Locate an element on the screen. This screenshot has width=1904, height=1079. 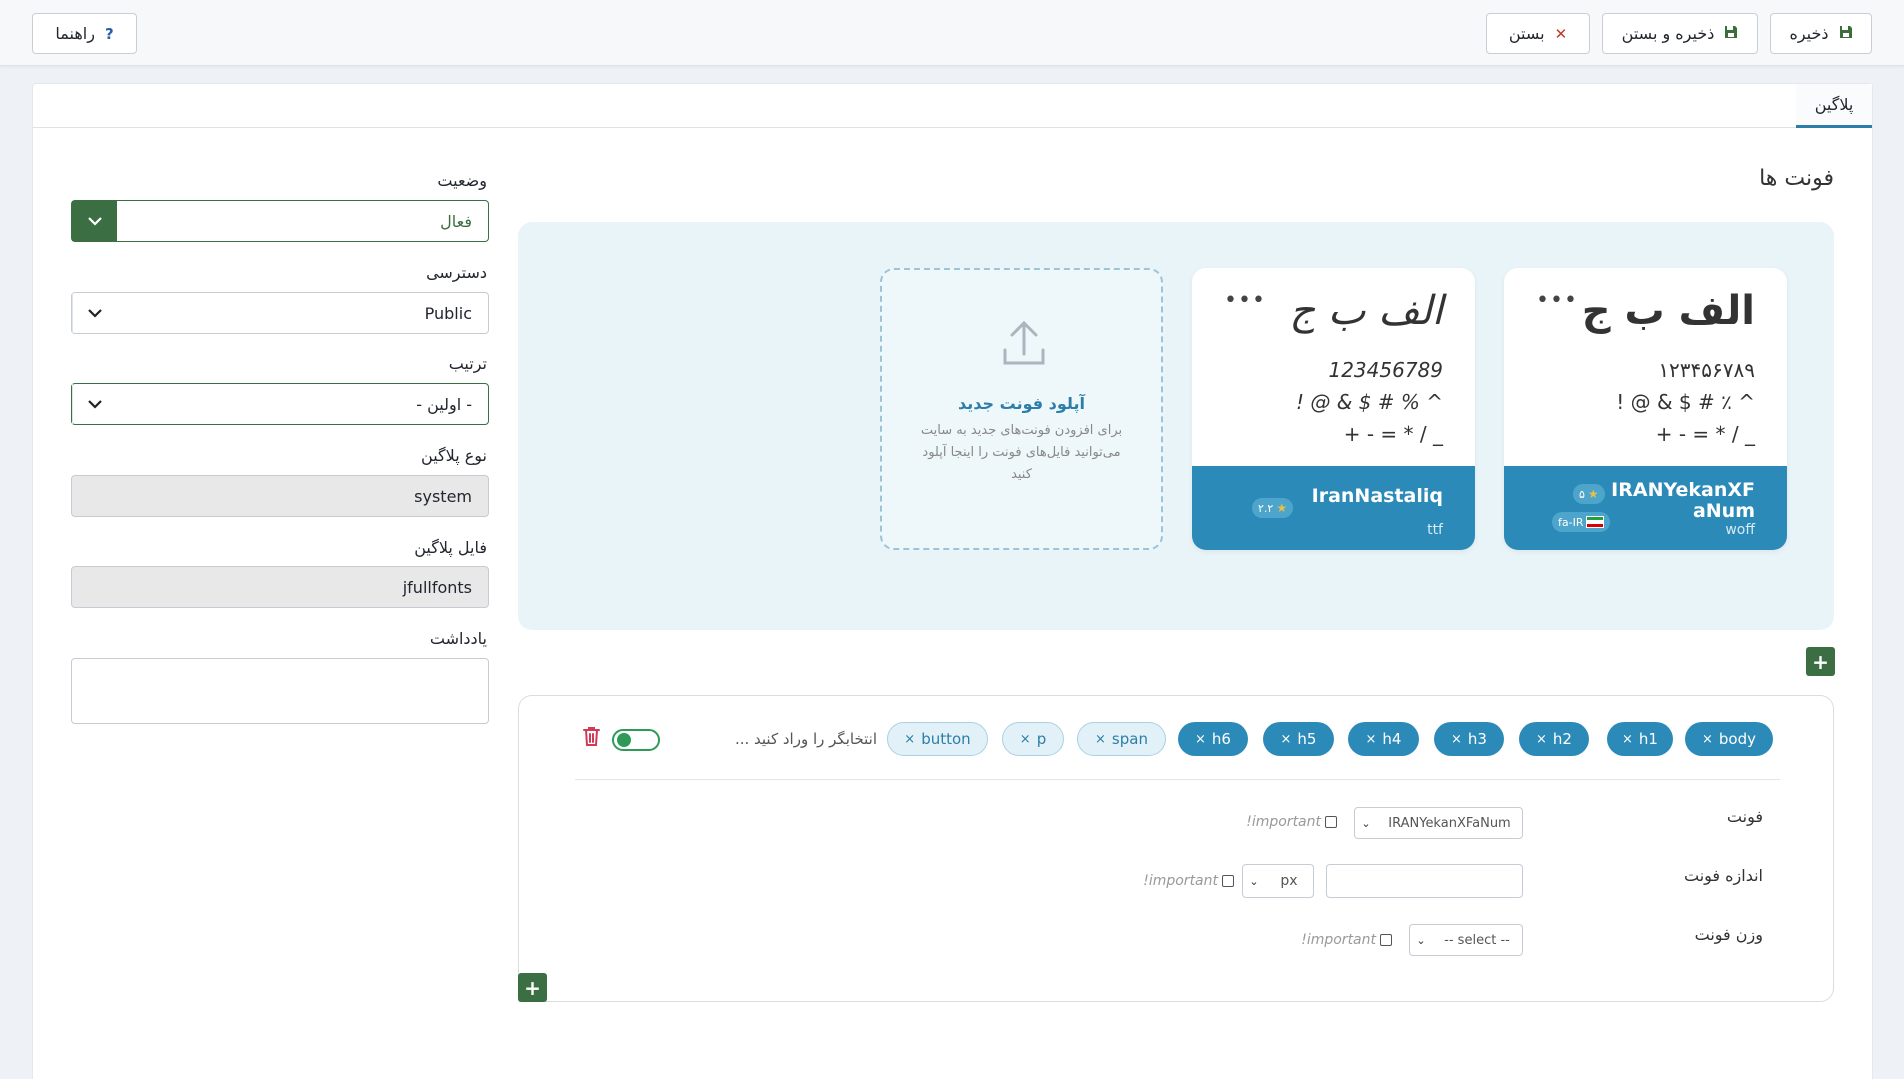
rating-value: ۲.۲ is located at coordinates (1266, 508).